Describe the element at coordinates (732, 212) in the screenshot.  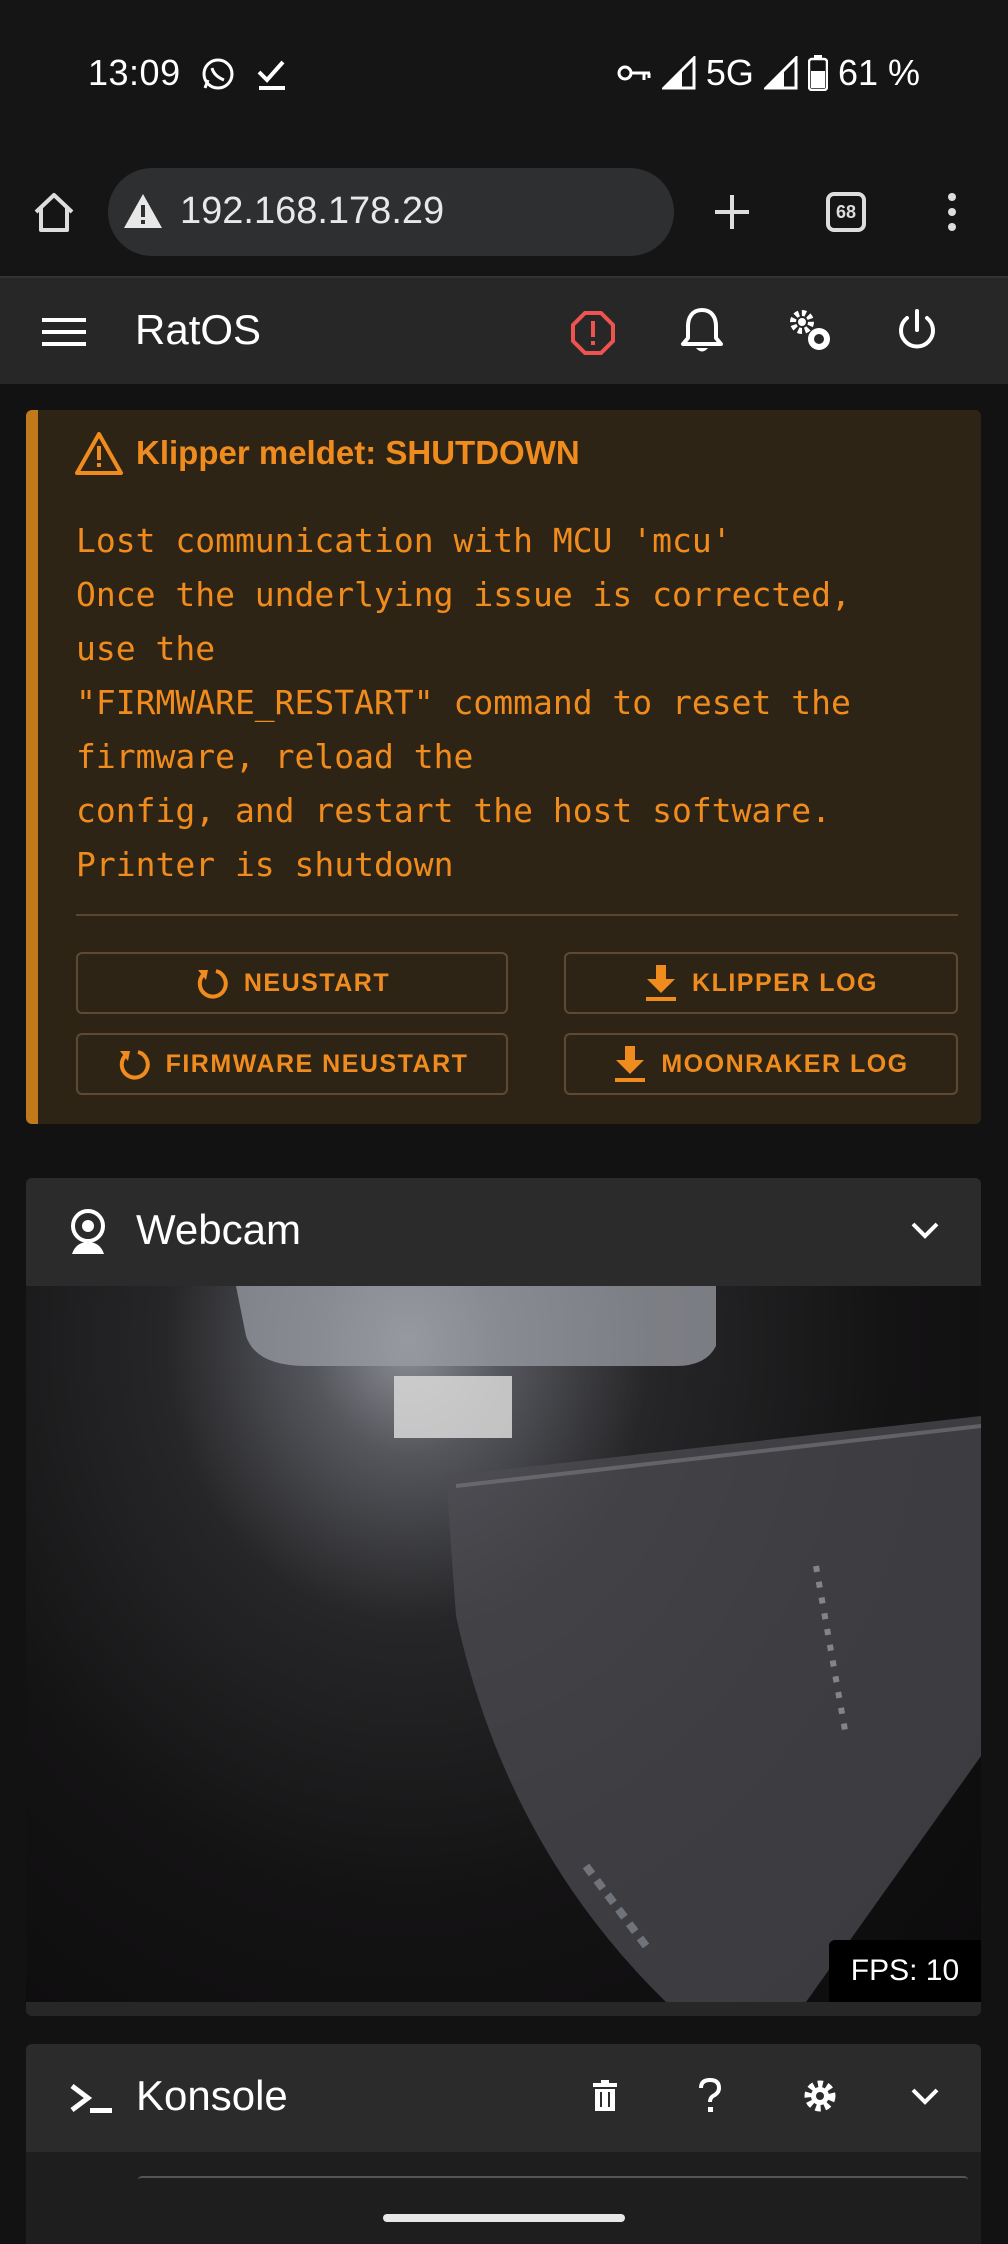
I see `new-tab-icon` at that location.